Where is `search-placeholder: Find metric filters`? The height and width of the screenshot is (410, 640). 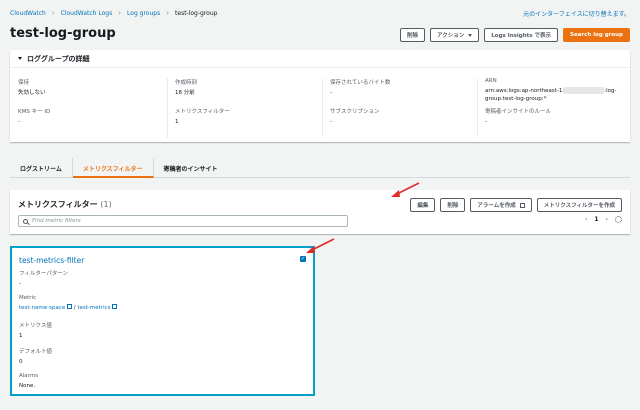 search-placeholder: Find metric filters is located at coordinates (56, 221).